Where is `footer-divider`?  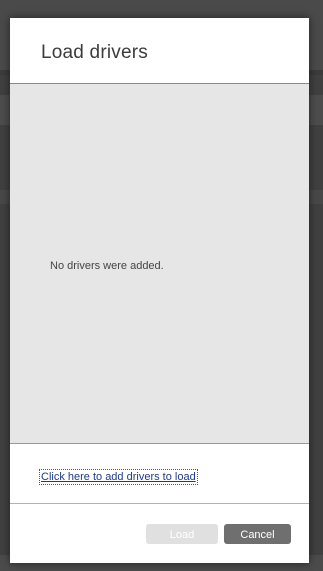
footer-divider is located at coordinates (159, 503).